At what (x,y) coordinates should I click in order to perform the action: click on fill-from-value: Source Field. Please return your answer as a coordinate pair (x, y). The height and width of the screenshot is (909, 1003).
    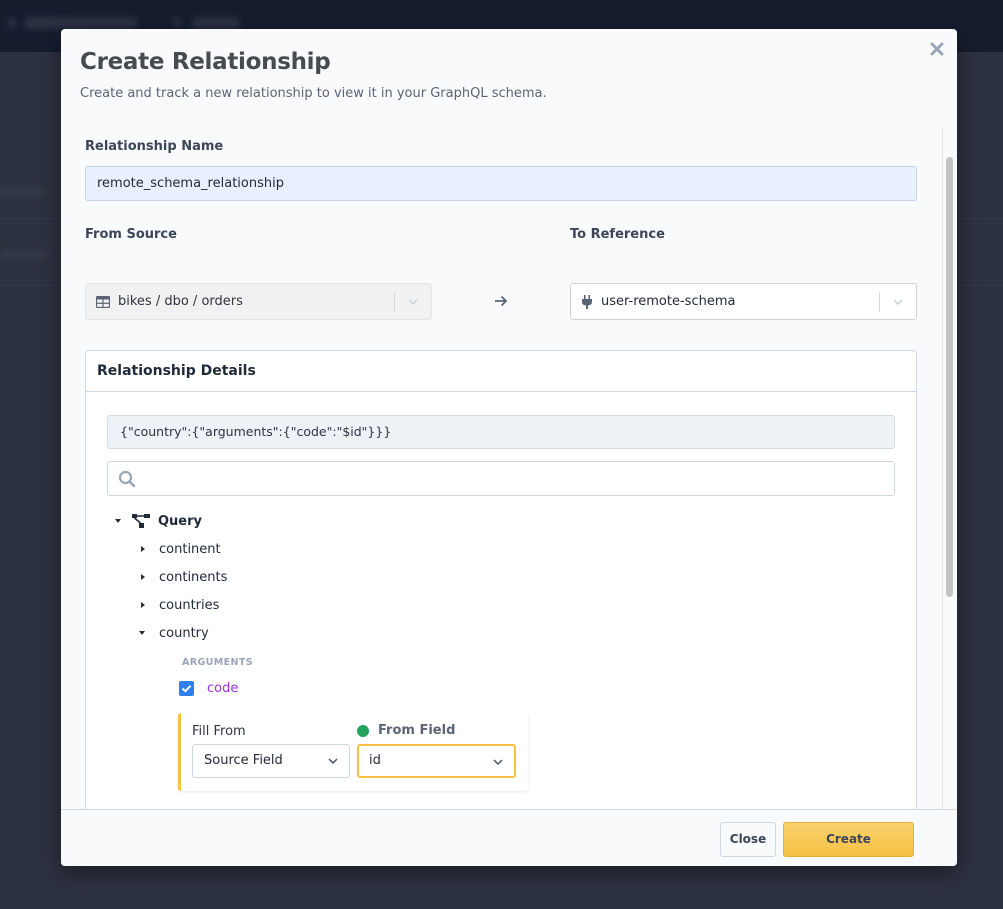
    Looking at the image, I should click on (243, 760).